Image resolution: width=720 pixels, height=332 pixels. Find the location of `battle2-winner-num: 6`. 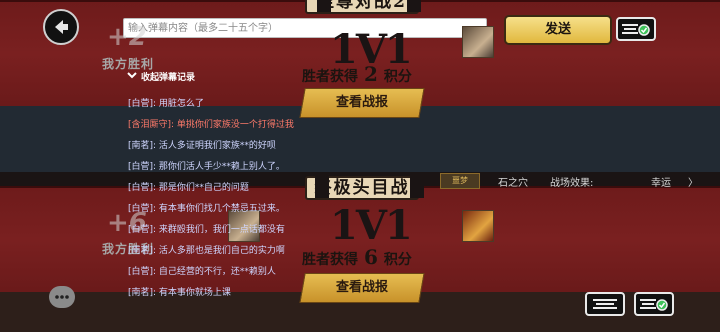

battle2-winner-num: 6 is located at coordinates (371, 257).